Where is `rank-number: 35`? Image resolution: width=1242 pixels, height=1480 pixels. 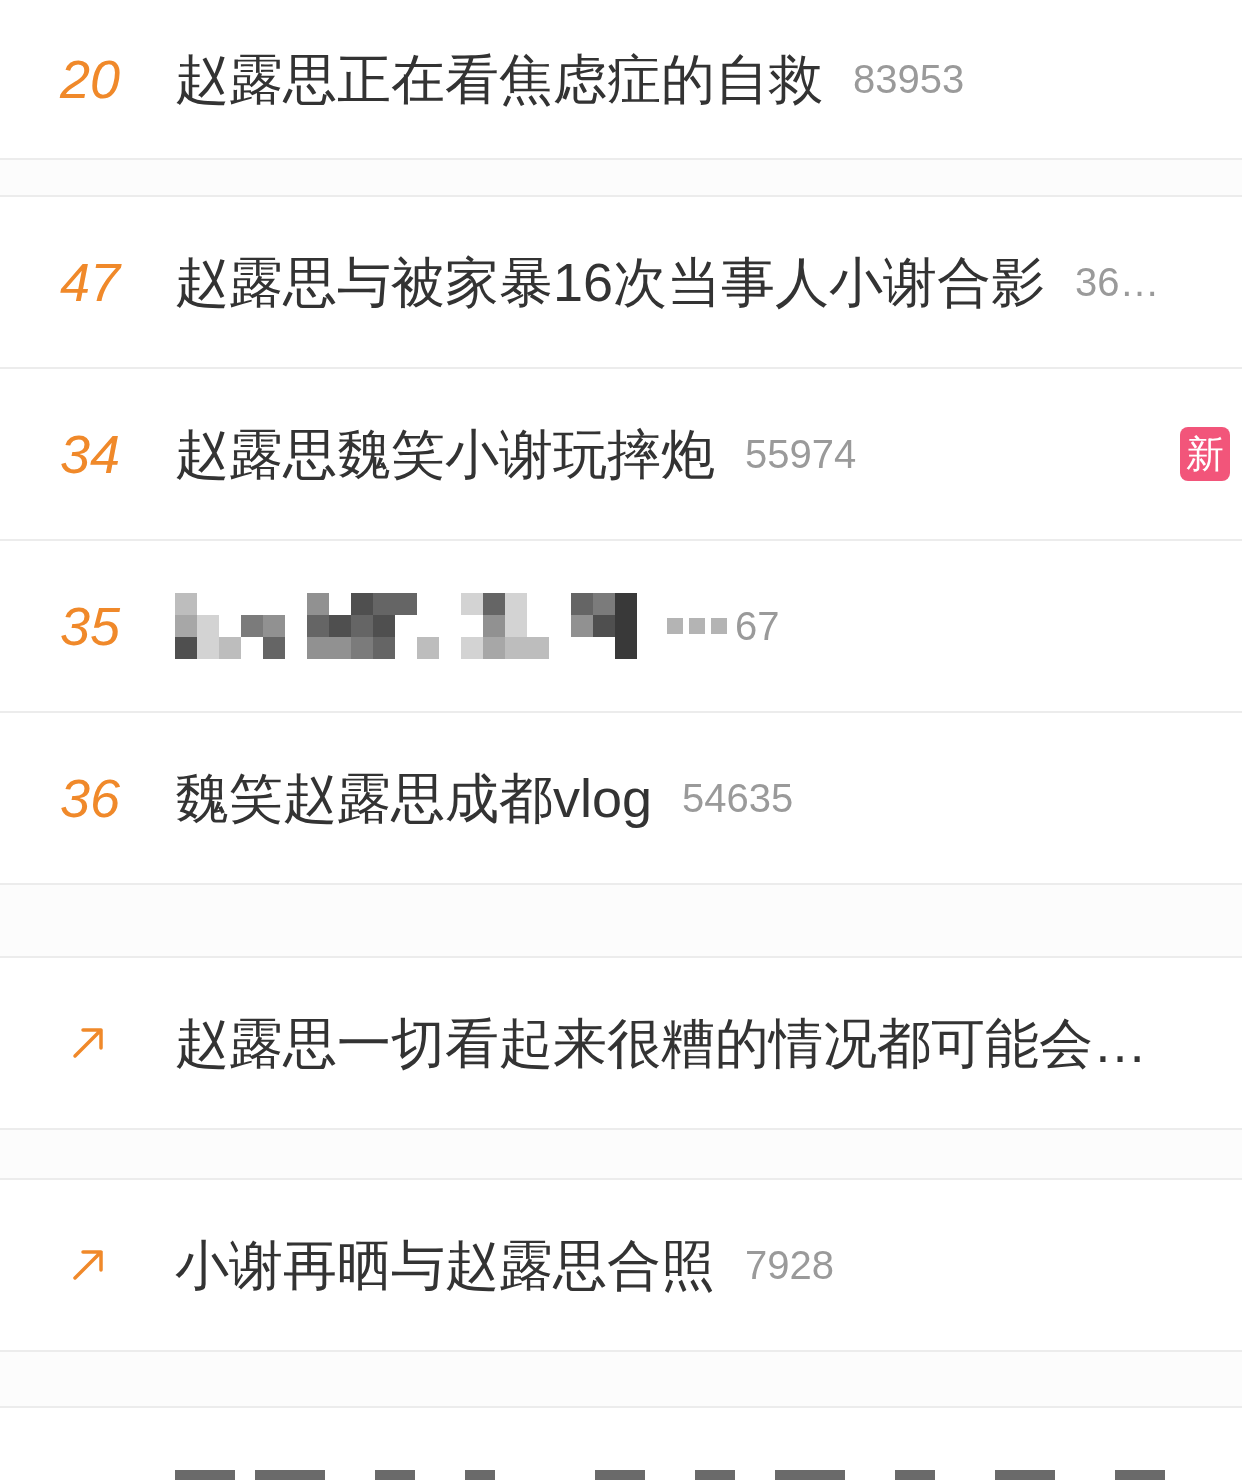
rank-number: 35 is located at coordinates (90, 626).